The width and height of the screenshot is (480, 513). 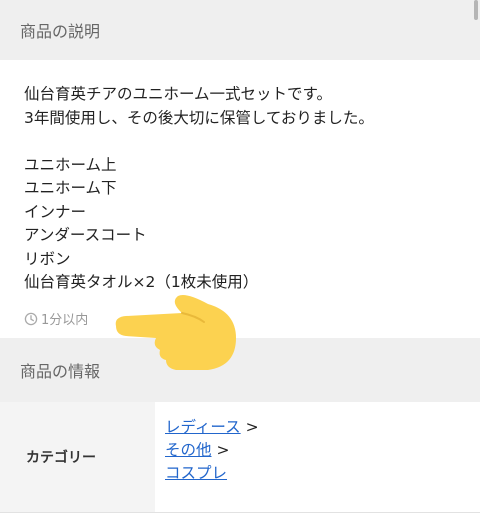 I want to click on category-label: カテゴリー, so click(x=77, y=457).